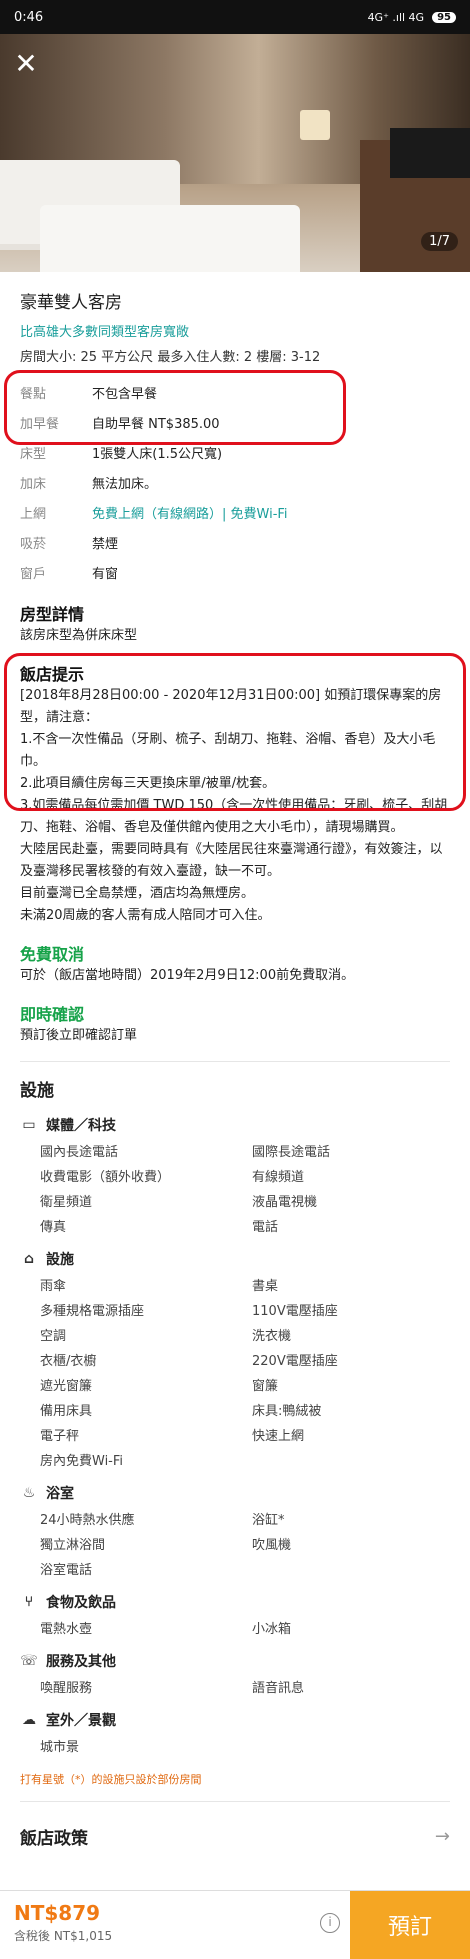 The width and height of the screenshot is (470, 1959). Describe the element at coordinates (268, 1520) in the screenshot. I see `facility-item: 浴缸*` at that location.